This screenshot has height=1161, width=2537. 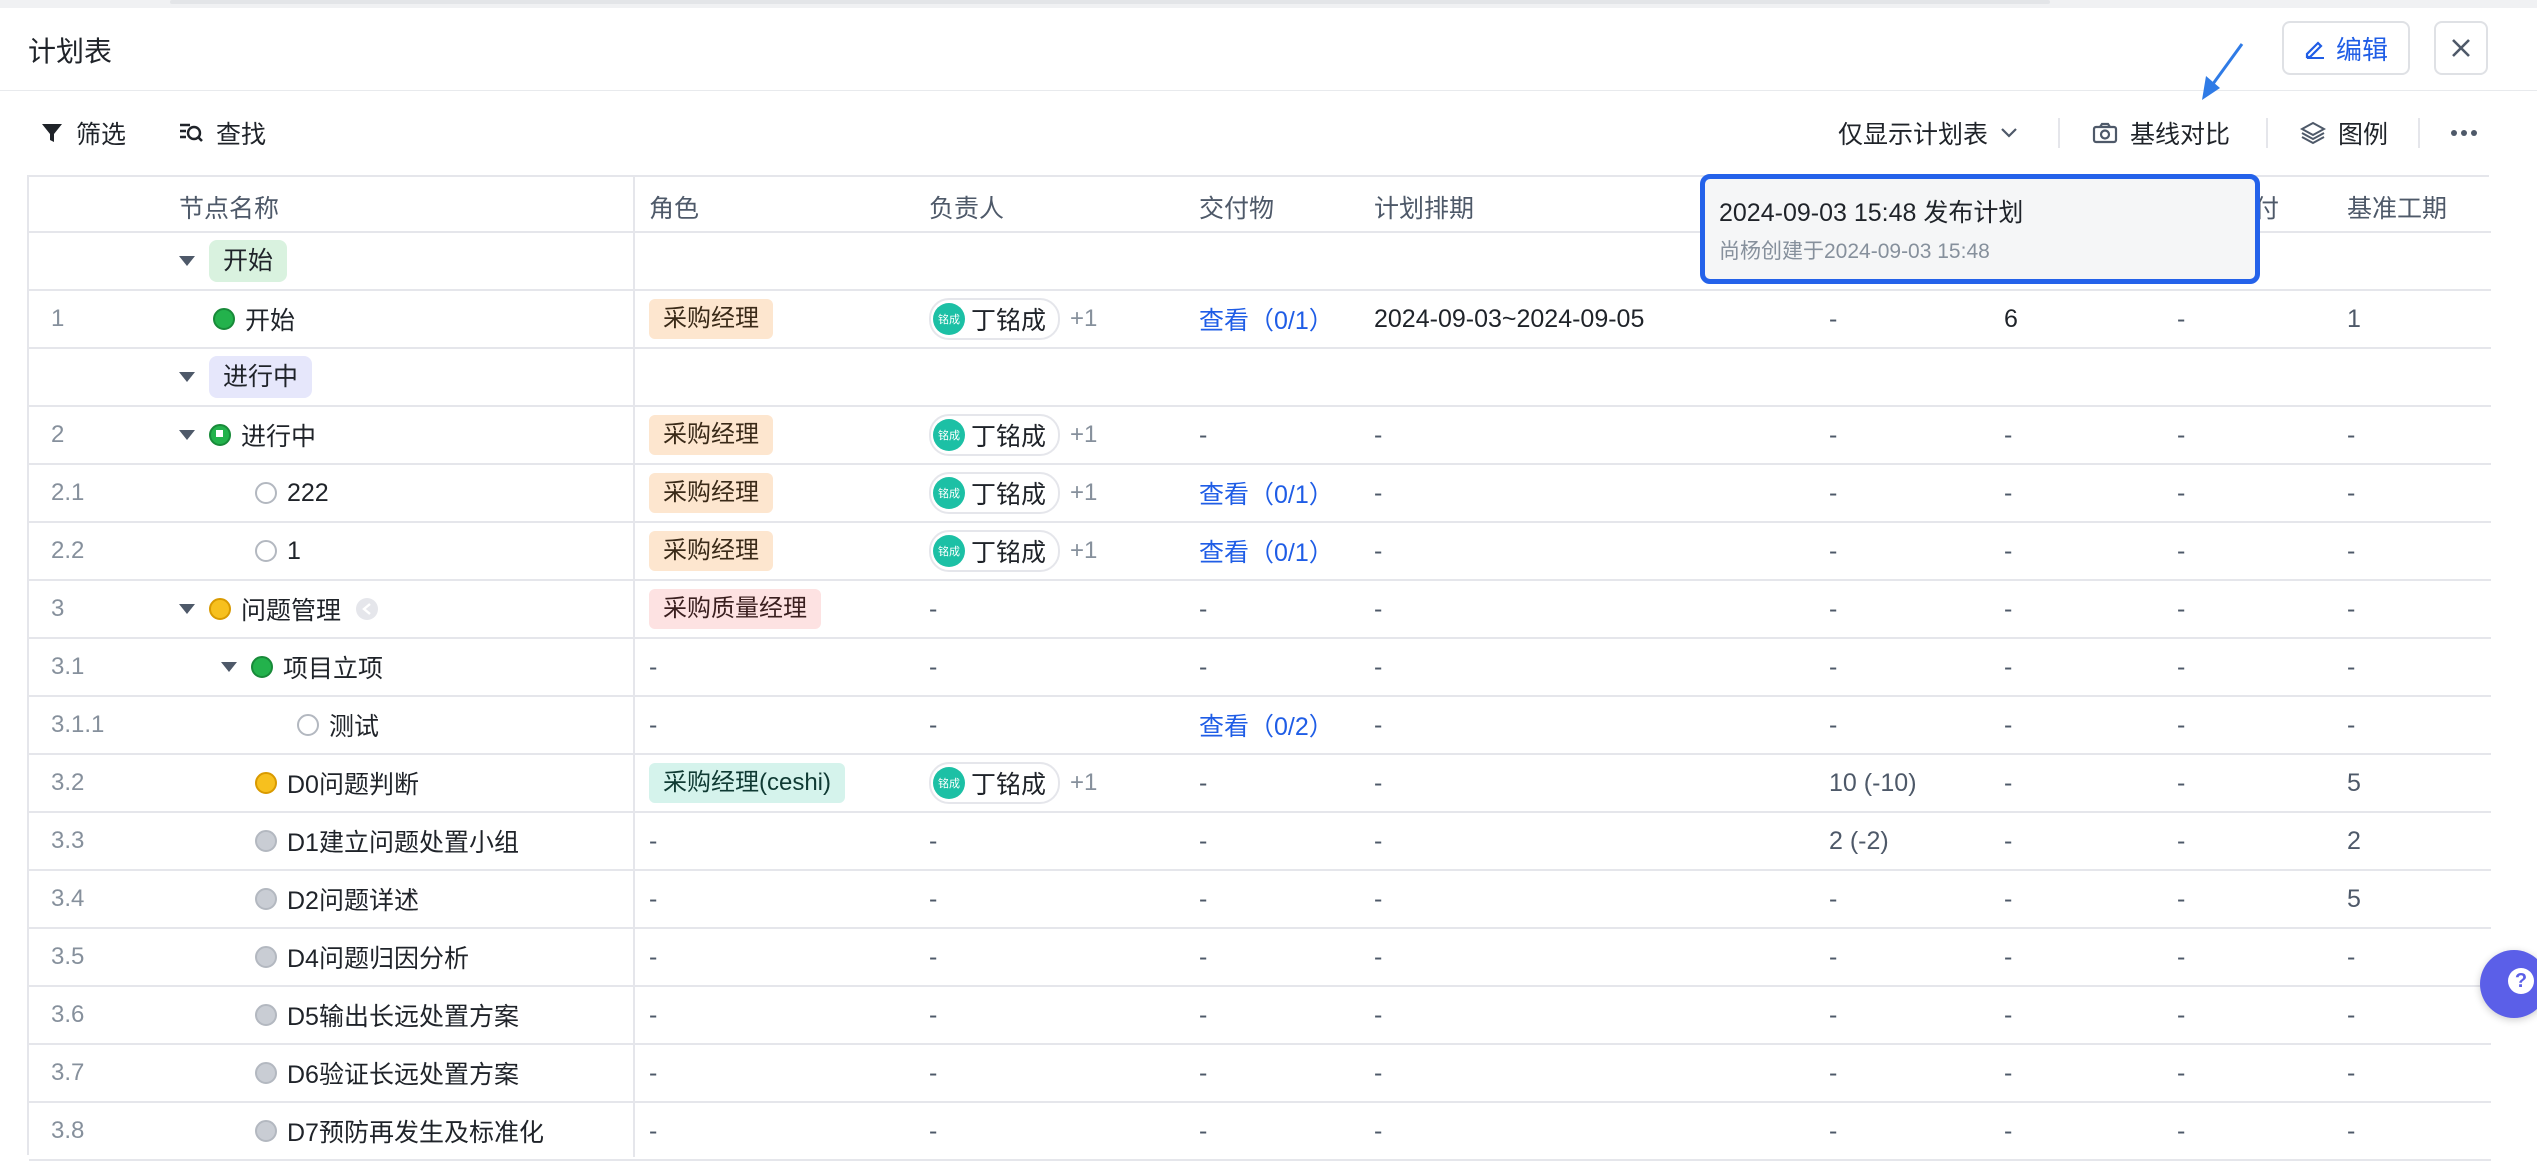 What do you see at coordinates (2354, 782) in the screenshot?
I see `baseline-duration-cell: 5` at bounding box center [2354, 782].